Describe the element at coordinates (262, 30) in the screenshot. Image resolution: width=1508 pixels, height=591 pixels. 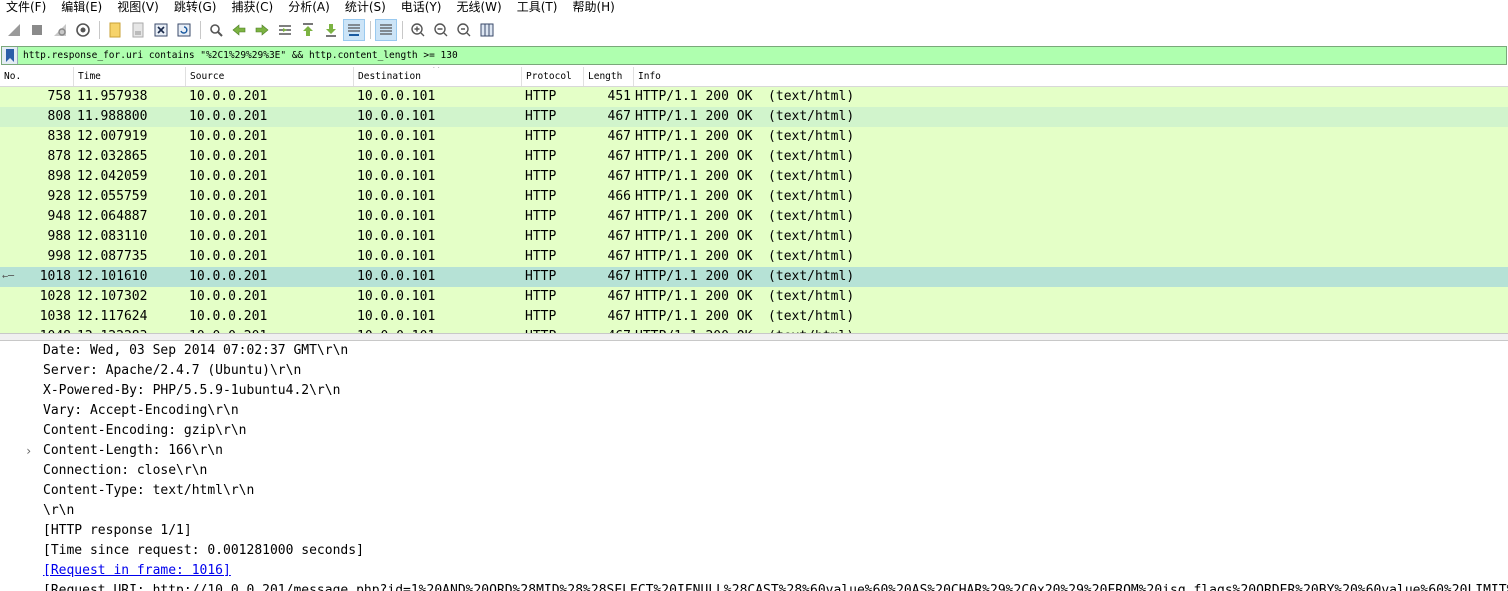
I see `go-forward-icon` at that location.